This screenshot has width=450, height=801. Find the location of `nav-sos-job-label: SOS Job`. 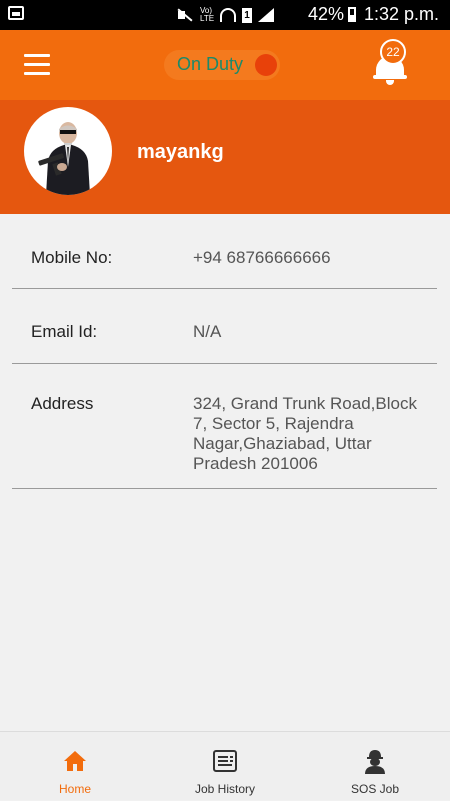

nav-sos-job-label: SOS Job is located at coordinates (375, 789).